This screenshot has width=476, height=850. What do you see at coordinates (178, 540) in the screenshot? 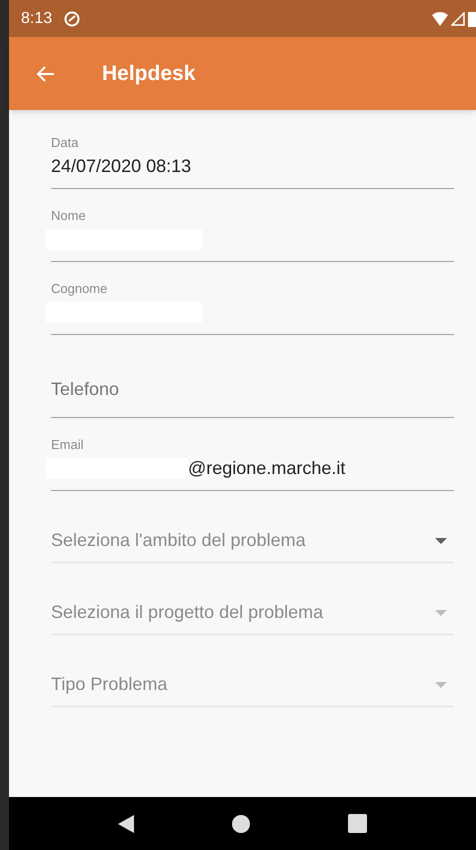
I see `dropdown-placeholder: Seleziona l'ambito del problema` at bounding box center [178, 540].